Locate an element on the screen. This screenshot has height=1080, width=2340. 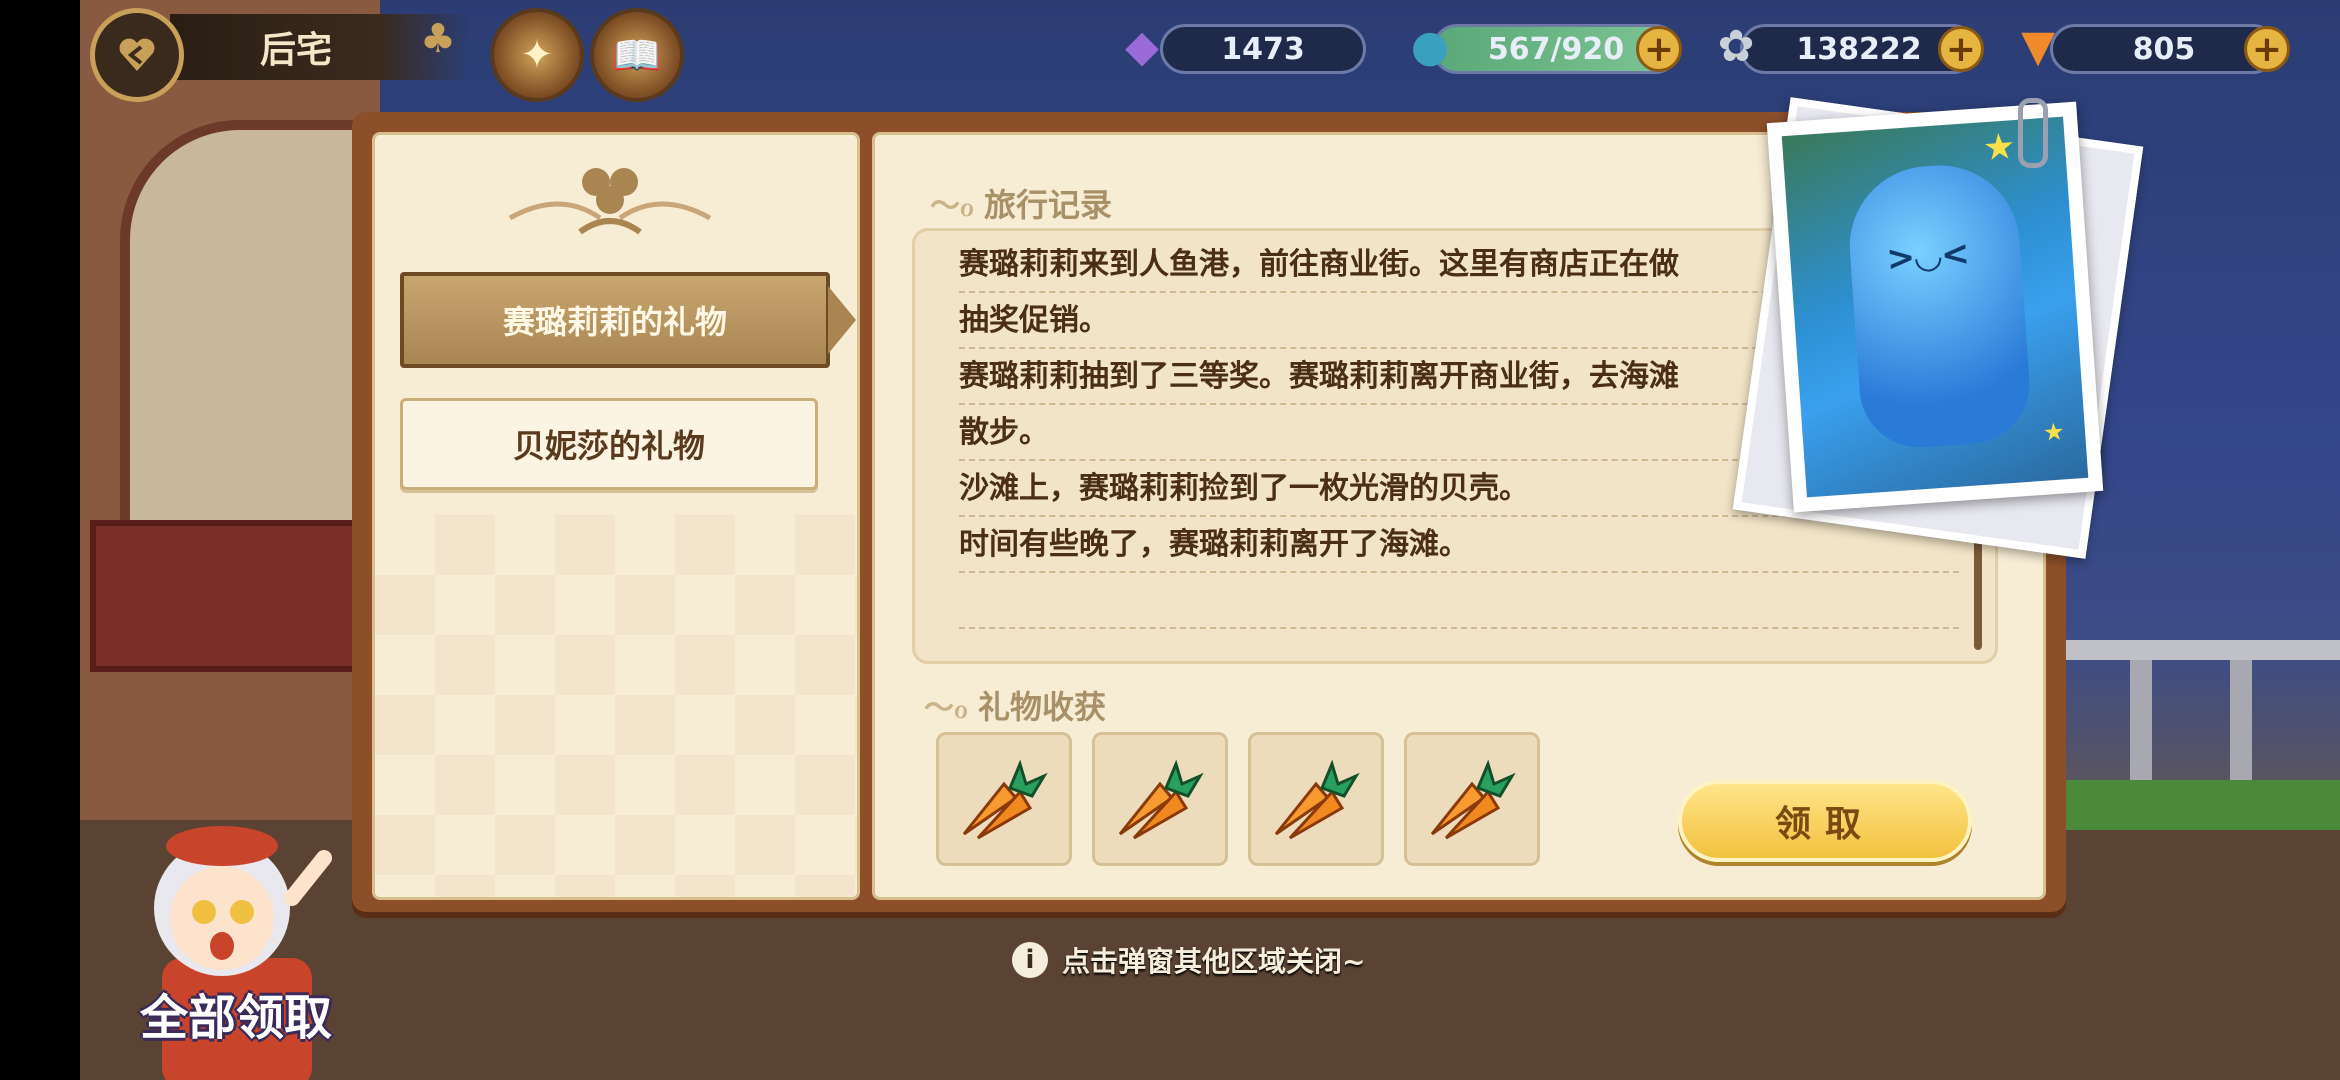
log-line-2: 抽奖促销。 is located at coordinates (1034, 320).